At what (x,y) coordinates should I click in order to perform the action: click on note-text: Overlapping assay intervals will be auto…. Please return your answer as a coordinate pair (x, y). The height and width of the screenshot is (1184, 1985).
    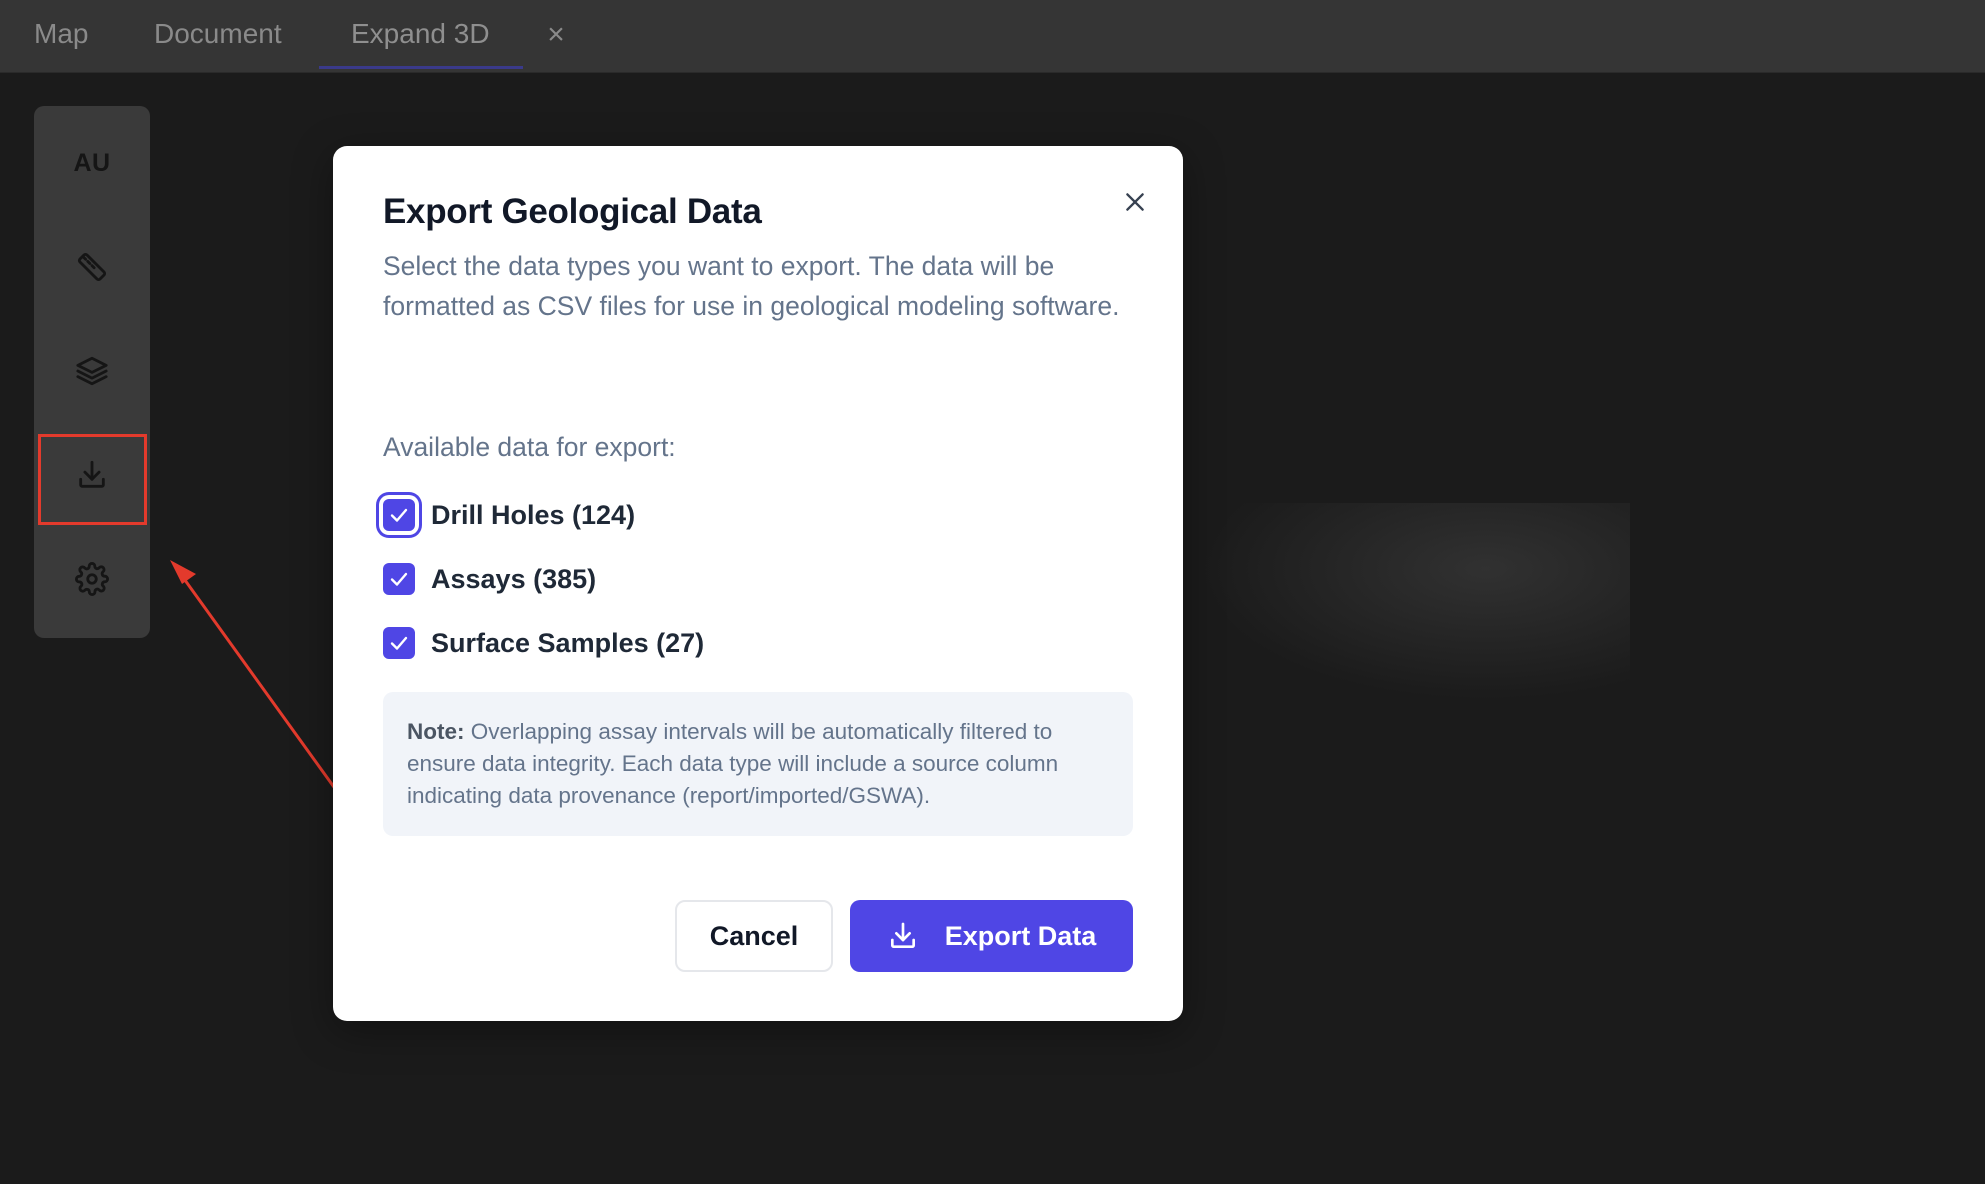
    Looking at the image, I should click on (733, 763).